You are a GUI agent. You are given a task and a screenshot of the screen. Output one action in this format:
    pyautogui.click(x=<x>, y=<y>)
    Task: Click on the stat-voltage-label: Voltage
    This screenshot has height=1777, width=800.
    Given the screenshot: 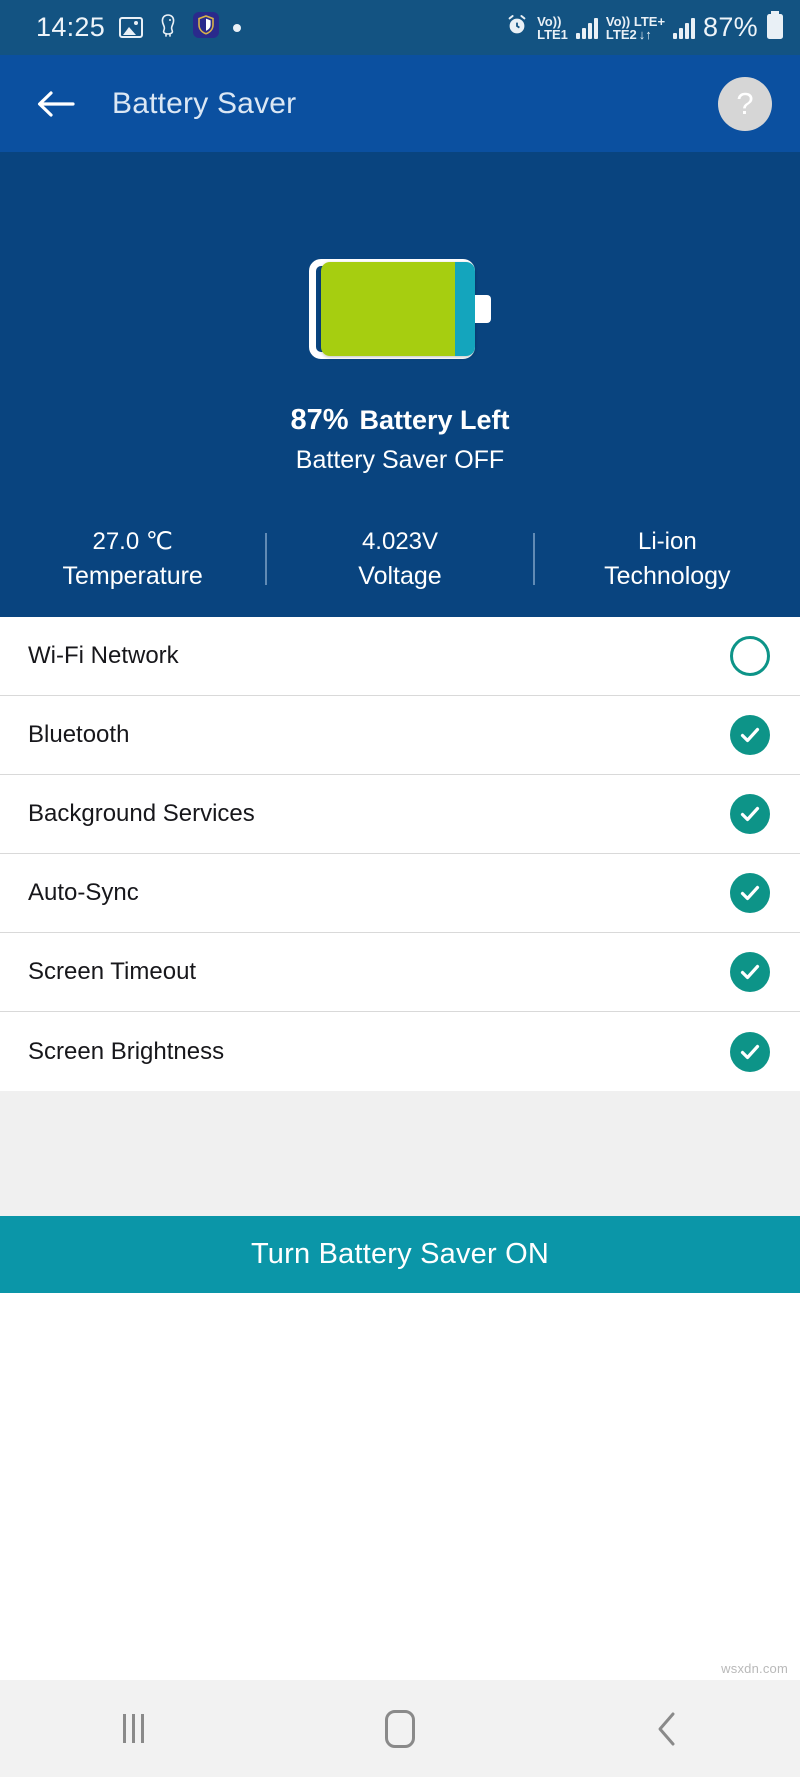 What is the action you would take?
    pyautogui.click(x=400, y=575)
    